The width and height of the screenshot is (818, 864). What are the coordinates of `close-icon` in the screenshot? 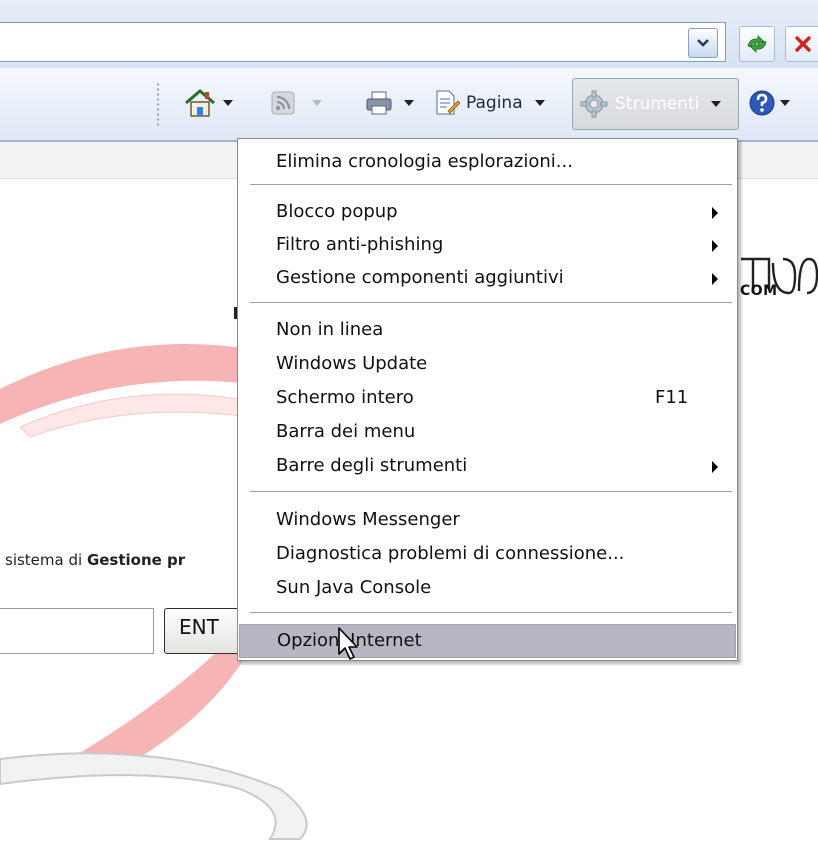 It's located at (803, 44).